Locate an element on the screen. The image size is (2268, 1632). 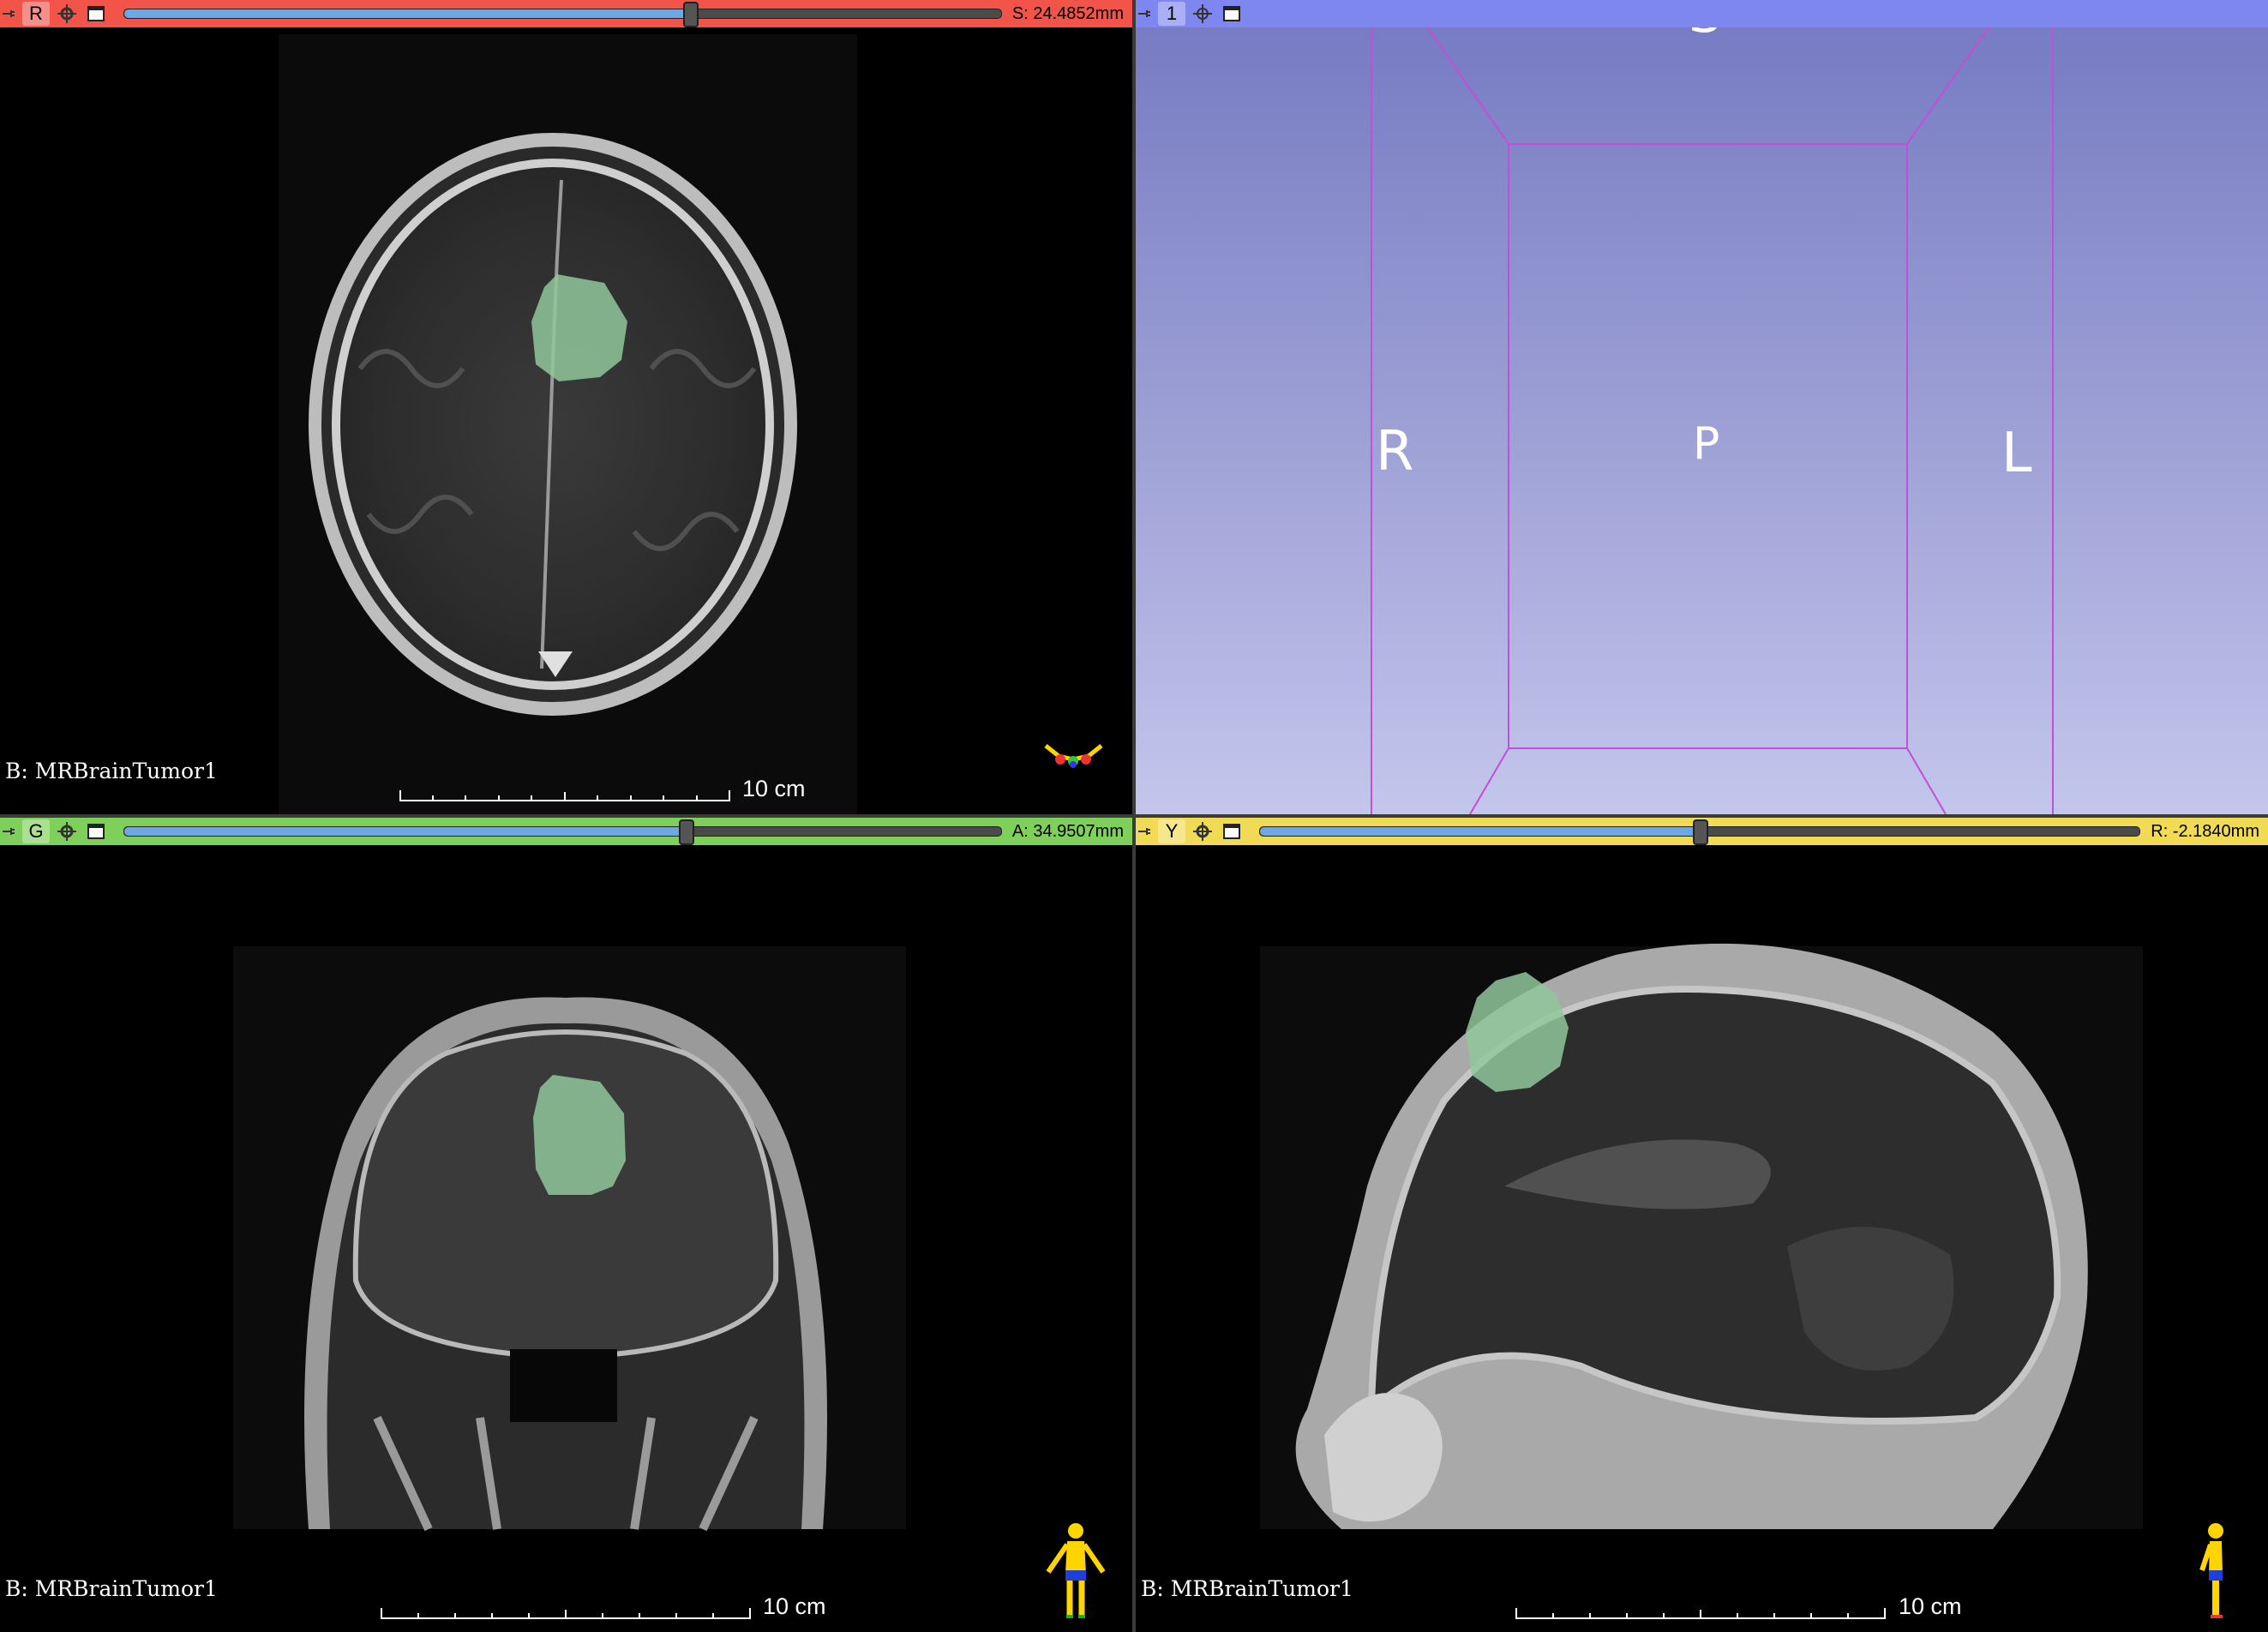
slice-offset-value: R: -2.1840mm is located at coordinates (2205, 831).